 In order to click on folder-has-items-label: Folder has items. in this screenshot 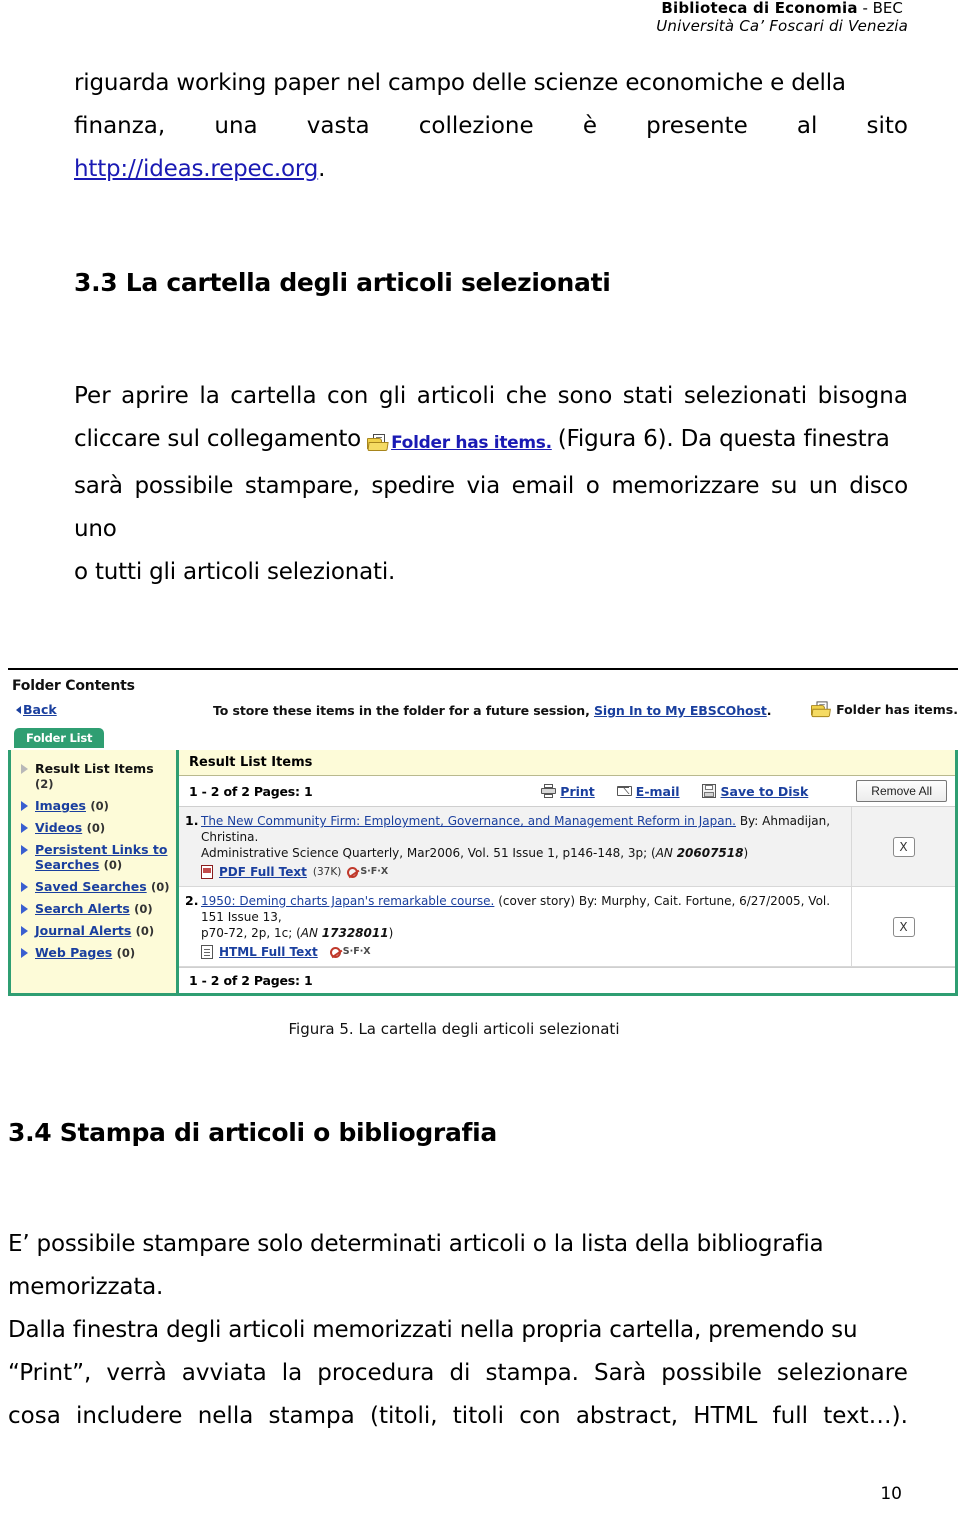, I will do `click(897, 709)`.